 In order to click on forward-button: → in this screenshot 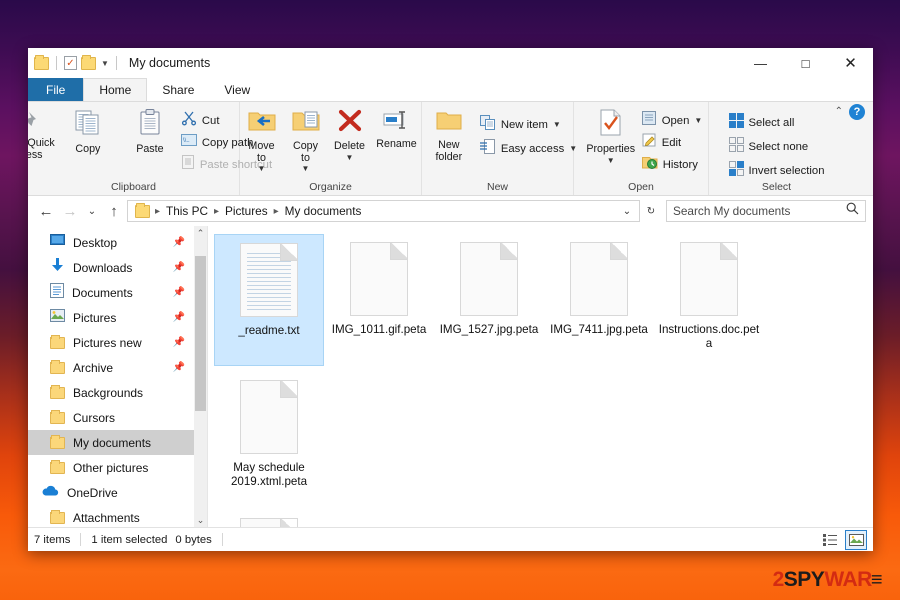, I will do `click(70, 211)`.